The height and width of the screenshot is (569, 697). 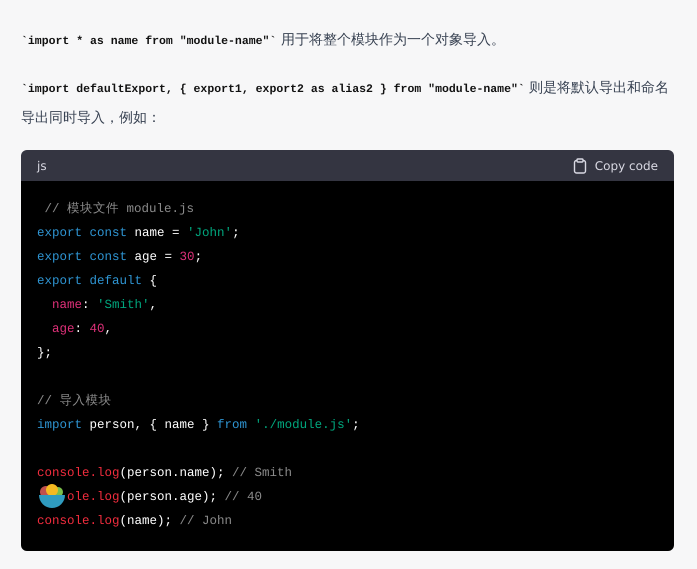 What do you see at coordinates (67, 305) in the screenshot?
I see `code-property: name` at bounding box center [67, 305].